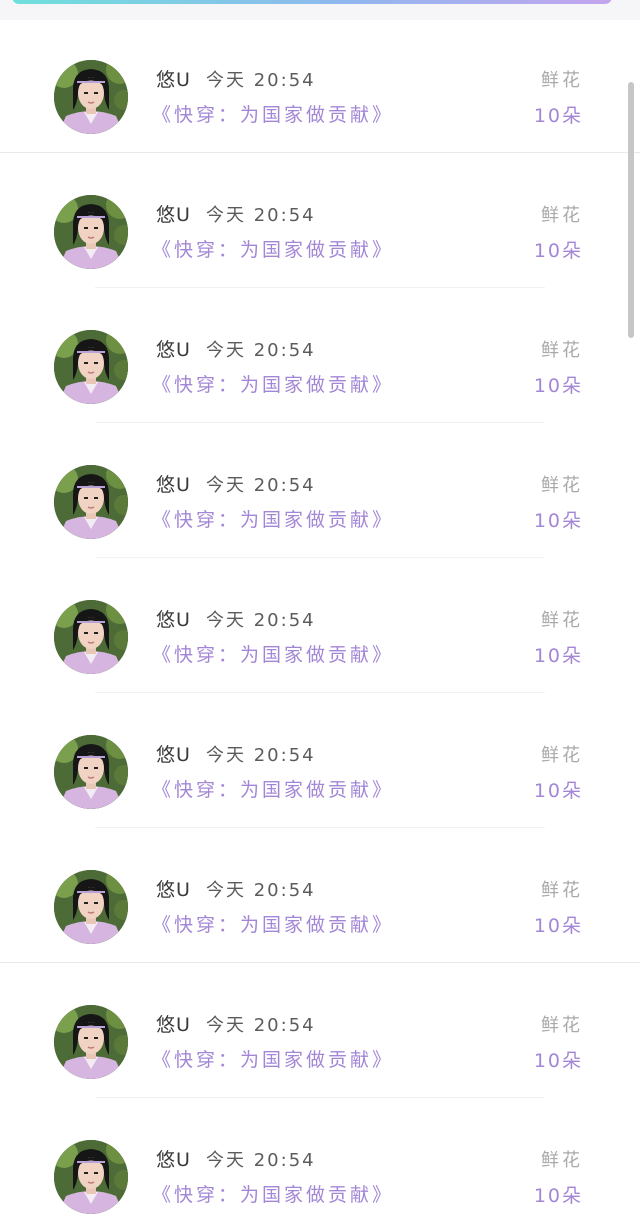  What do you see at coordinates (320, 10) in the screenshot?
I see `top-strip` at bounding box center [320, 10].